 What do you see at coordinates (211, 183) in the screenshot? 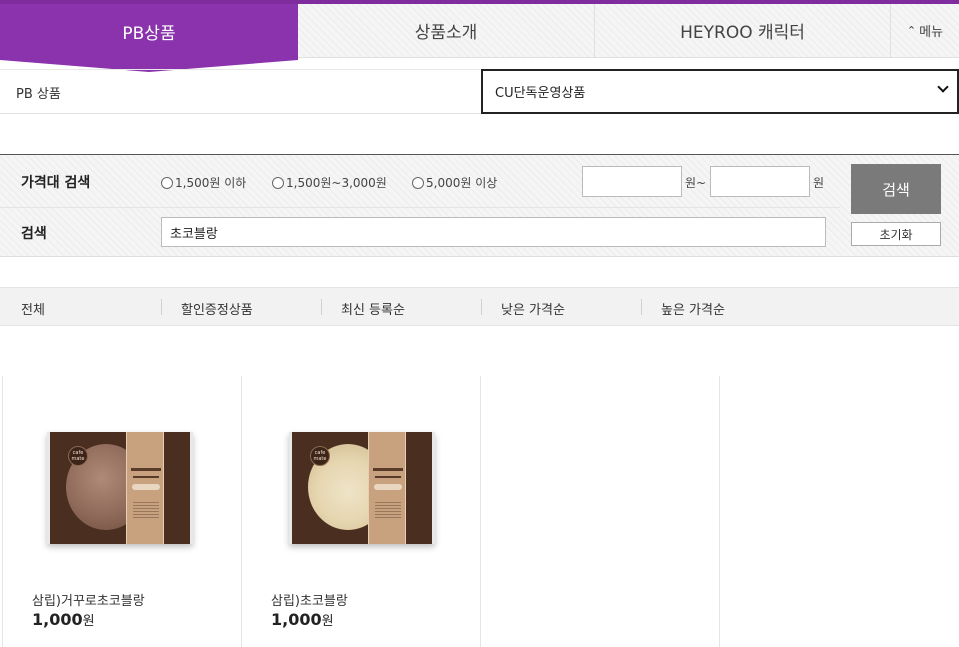
I see `price-option-label: 1,500원 이하` at bounding box center [211, 183].